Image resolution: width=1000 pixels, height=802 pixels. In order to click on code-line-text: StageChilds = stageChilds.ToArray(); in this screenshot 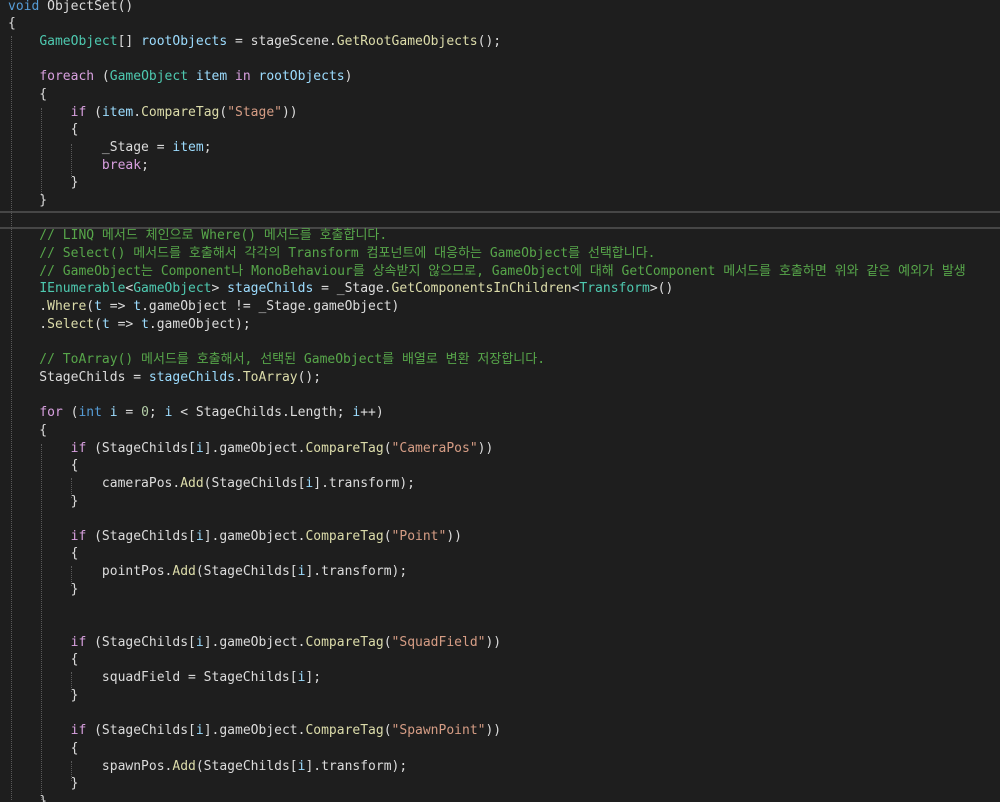, I will do `click(164, 378)`.